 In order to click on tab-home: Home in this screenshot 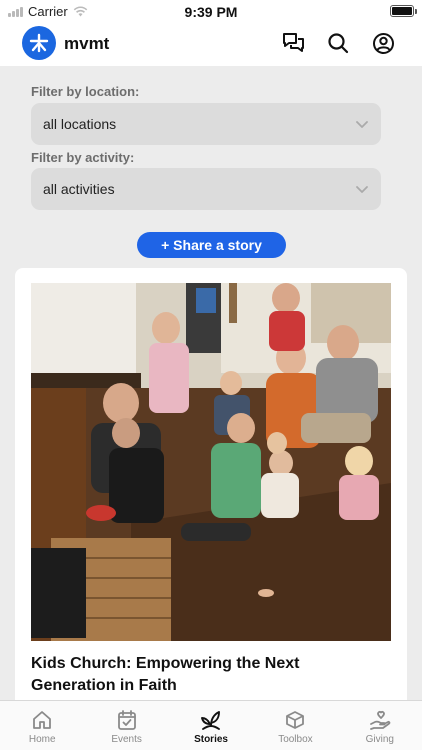, I will do `click(42, 725)`.